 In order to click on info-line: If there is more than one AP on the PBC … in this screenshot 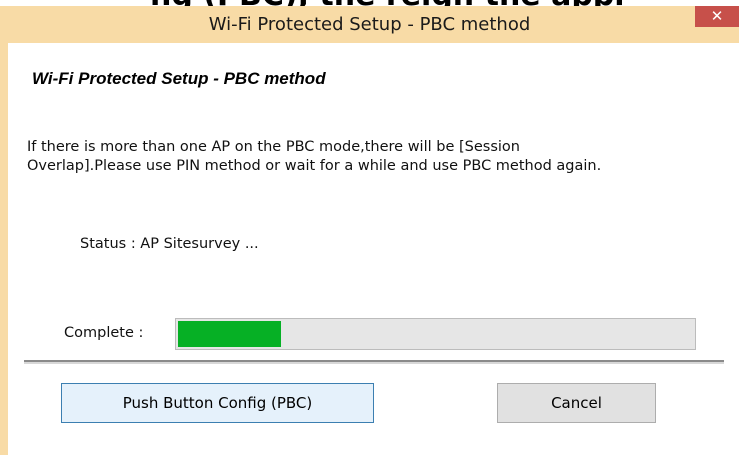, I will do `click(273, 147)`.